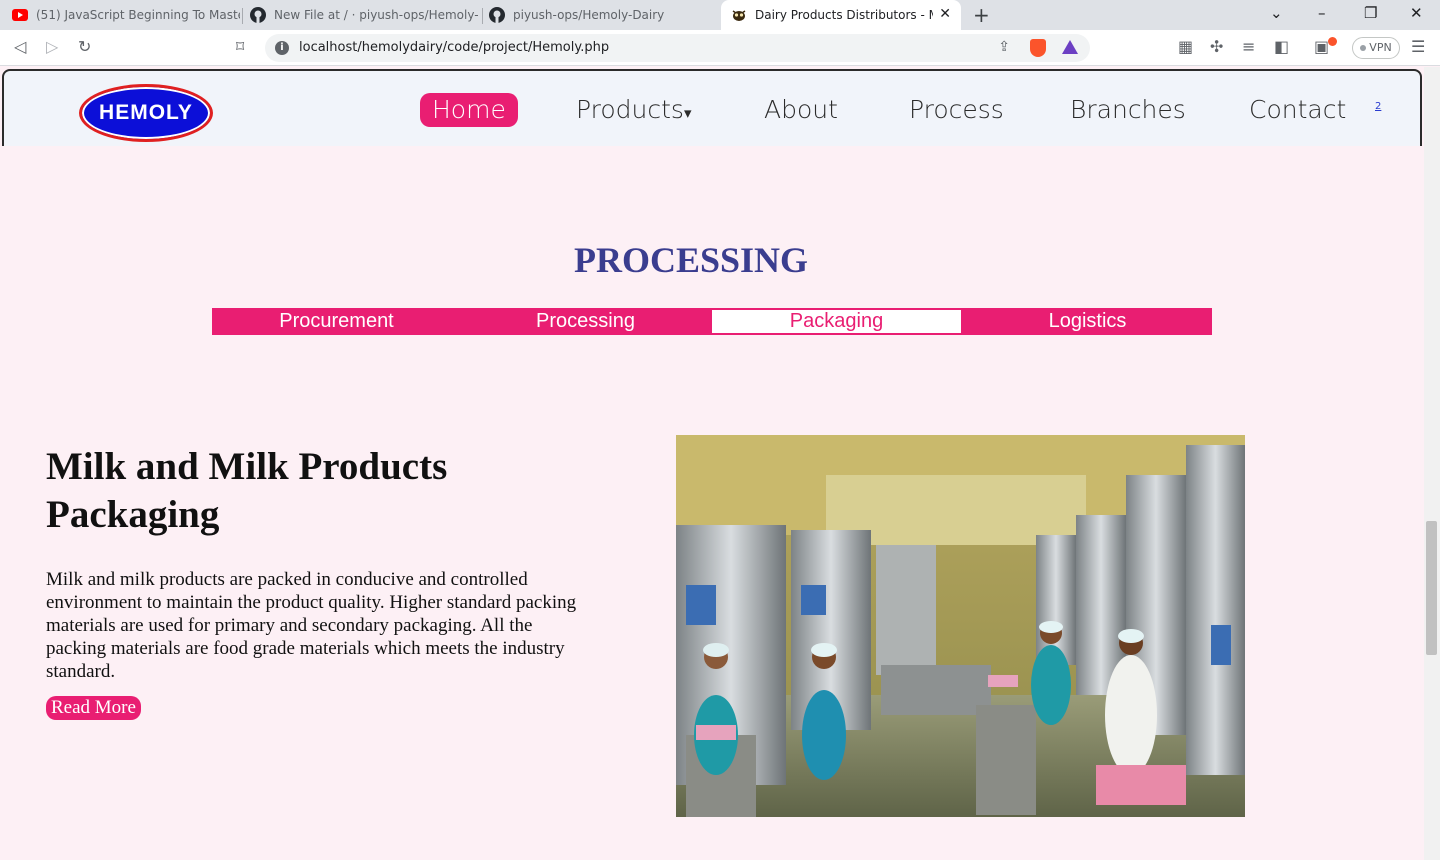 This screenshot has width=1440, height=860. What do you see at coordinates (1432, 463) in the screenshot?
I see `page-scrollbar` at bounding box center [1432, 463].